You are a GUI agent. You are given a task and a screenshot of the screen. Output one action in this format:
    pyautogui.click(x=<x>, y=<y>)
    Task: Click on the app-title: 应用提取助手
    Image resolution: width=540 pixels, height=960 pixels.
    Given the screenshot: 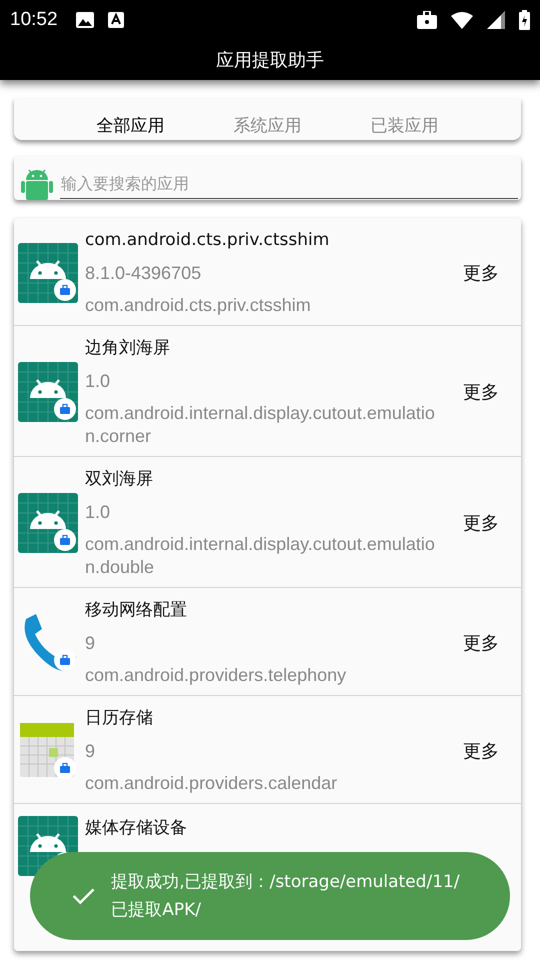 What is the action you would take?
    pyautogui.click(x=270, y=60)
    